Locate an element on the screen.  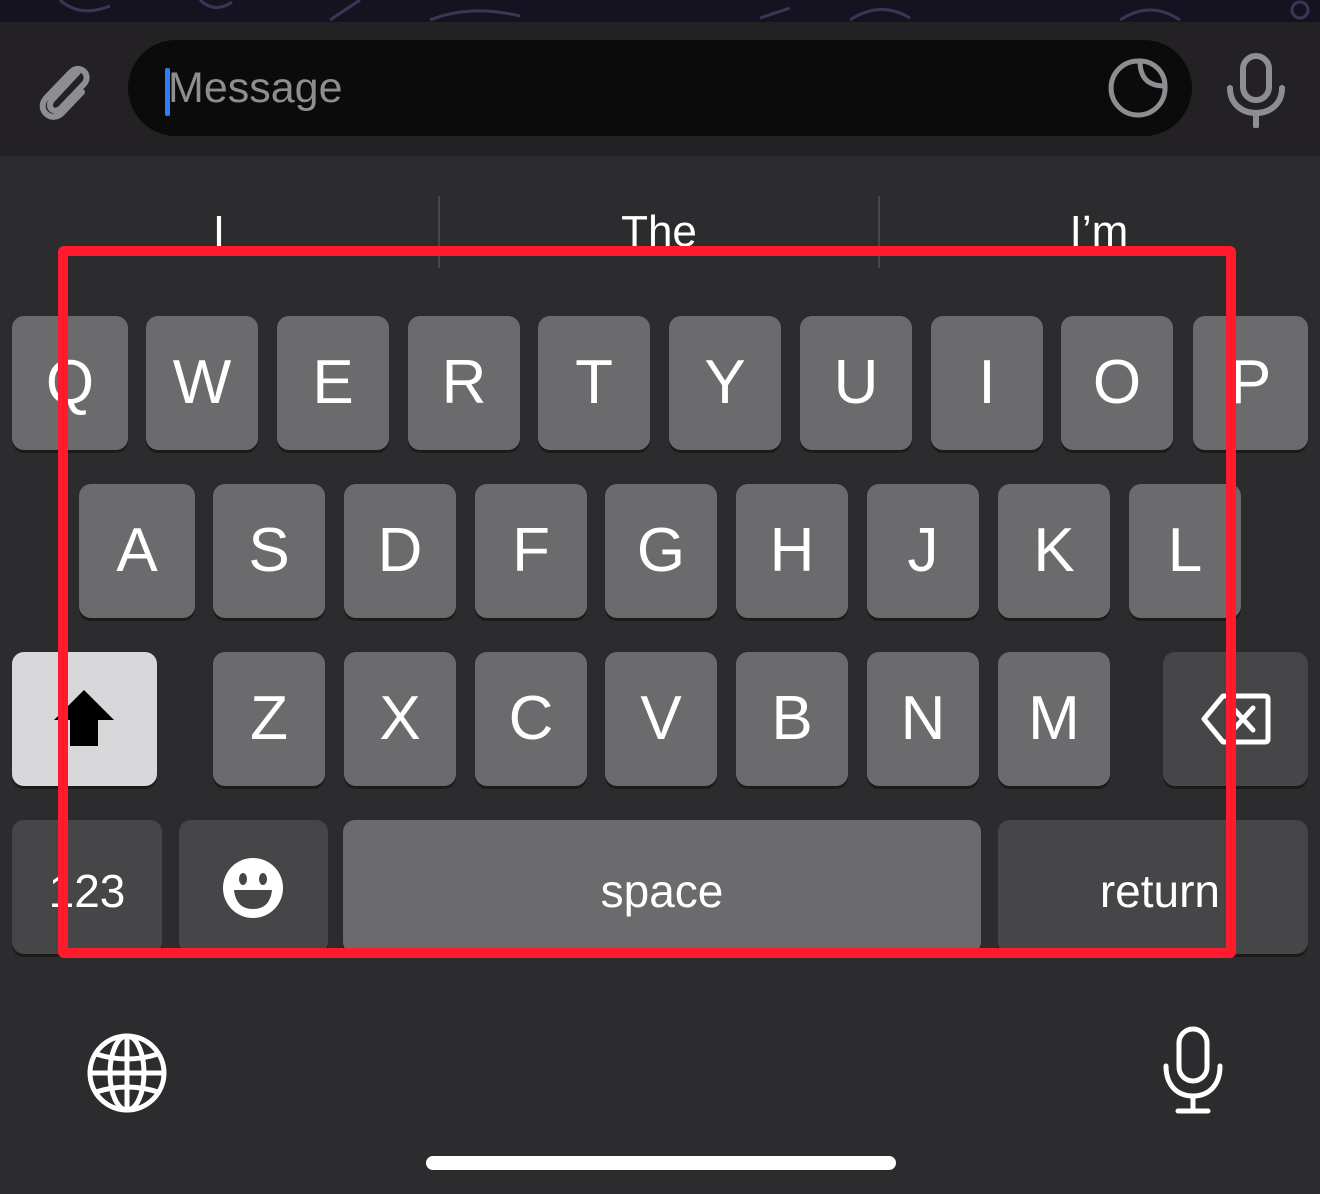
key-v: V is located at coordinates (661, 719).